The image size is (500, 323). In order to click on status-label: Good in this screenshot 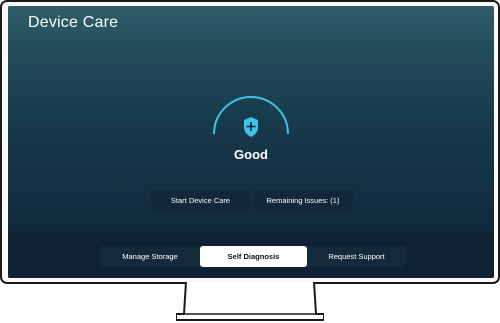, I will do `click(251, 154)`.